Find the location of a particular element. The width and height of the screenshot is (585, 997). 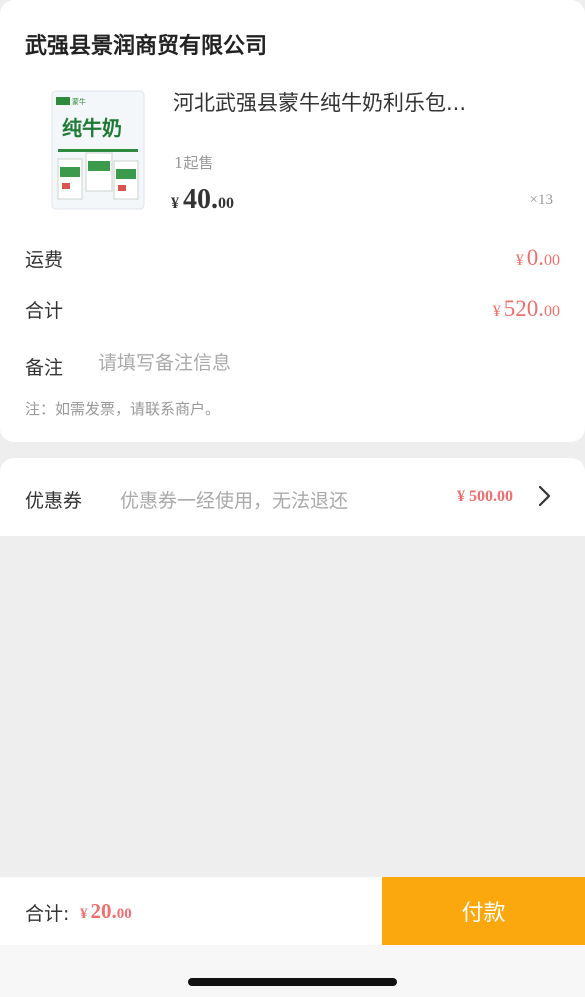

product-image-text: 纯牛奶 is located at coordinates (92, 128).